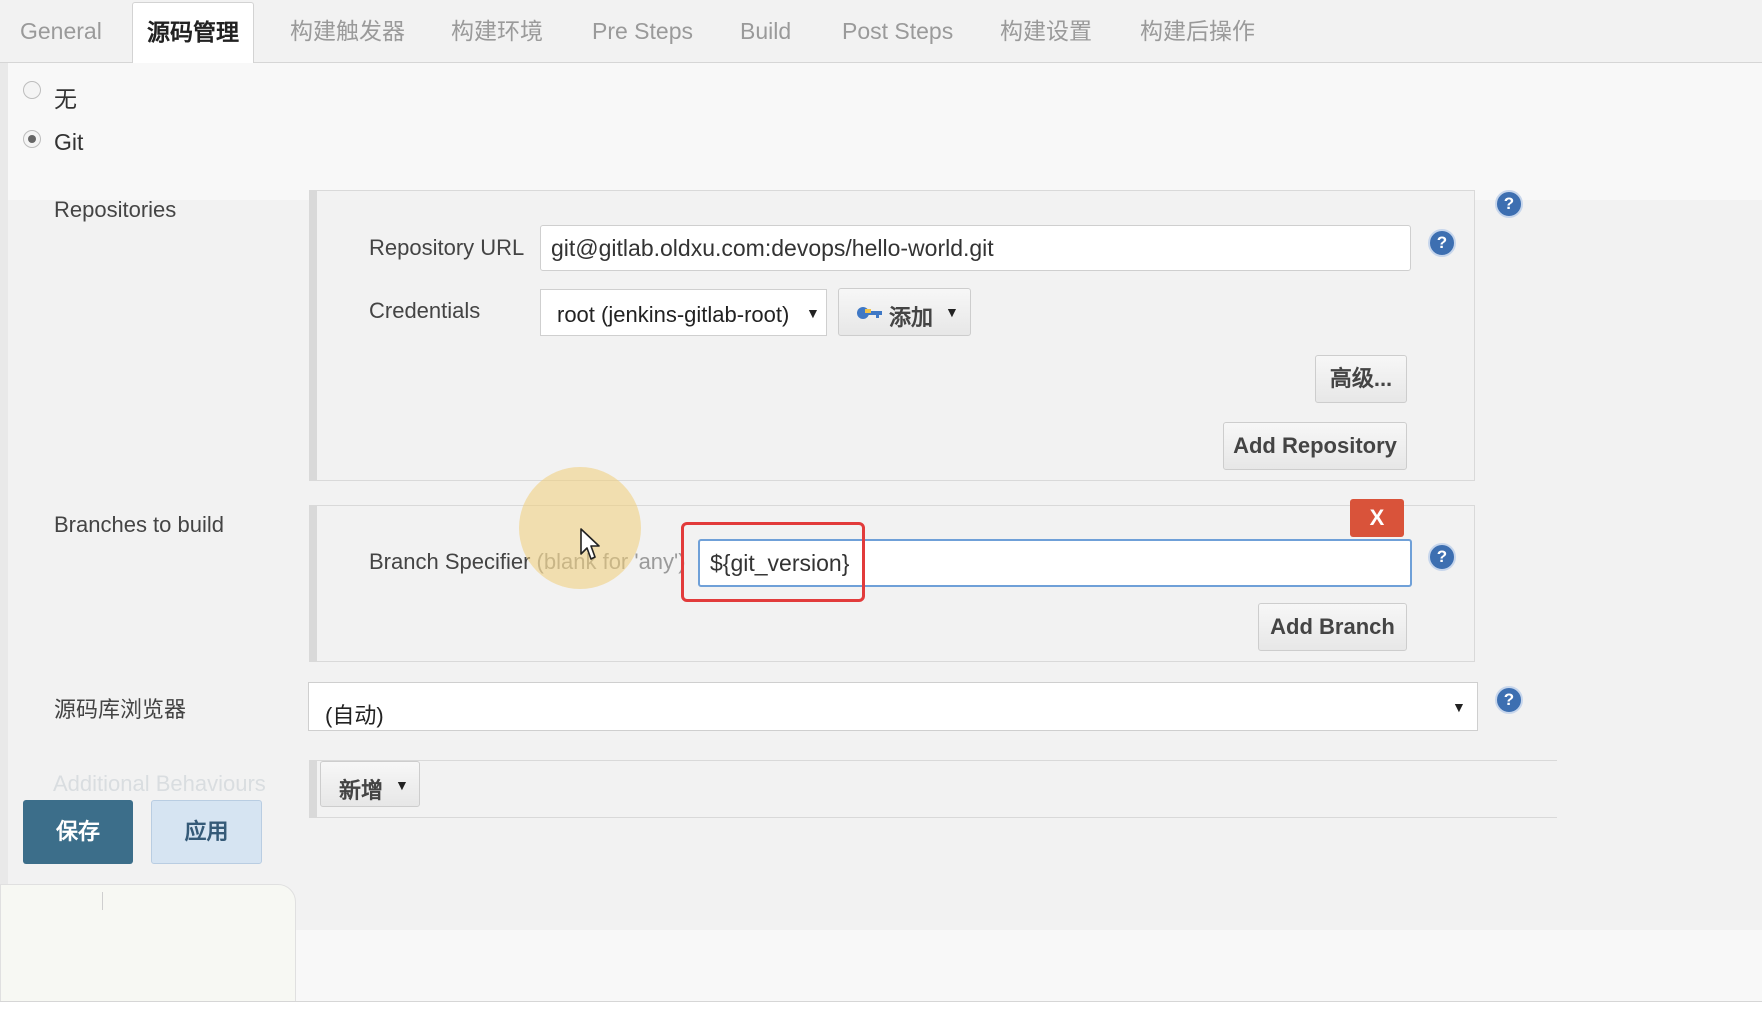 Image resolution: width=1762 pixels, height=1021 pixels. I want to click on credentials-select: root (jenkins-gitlab-root) ▼, so click(683, 312).